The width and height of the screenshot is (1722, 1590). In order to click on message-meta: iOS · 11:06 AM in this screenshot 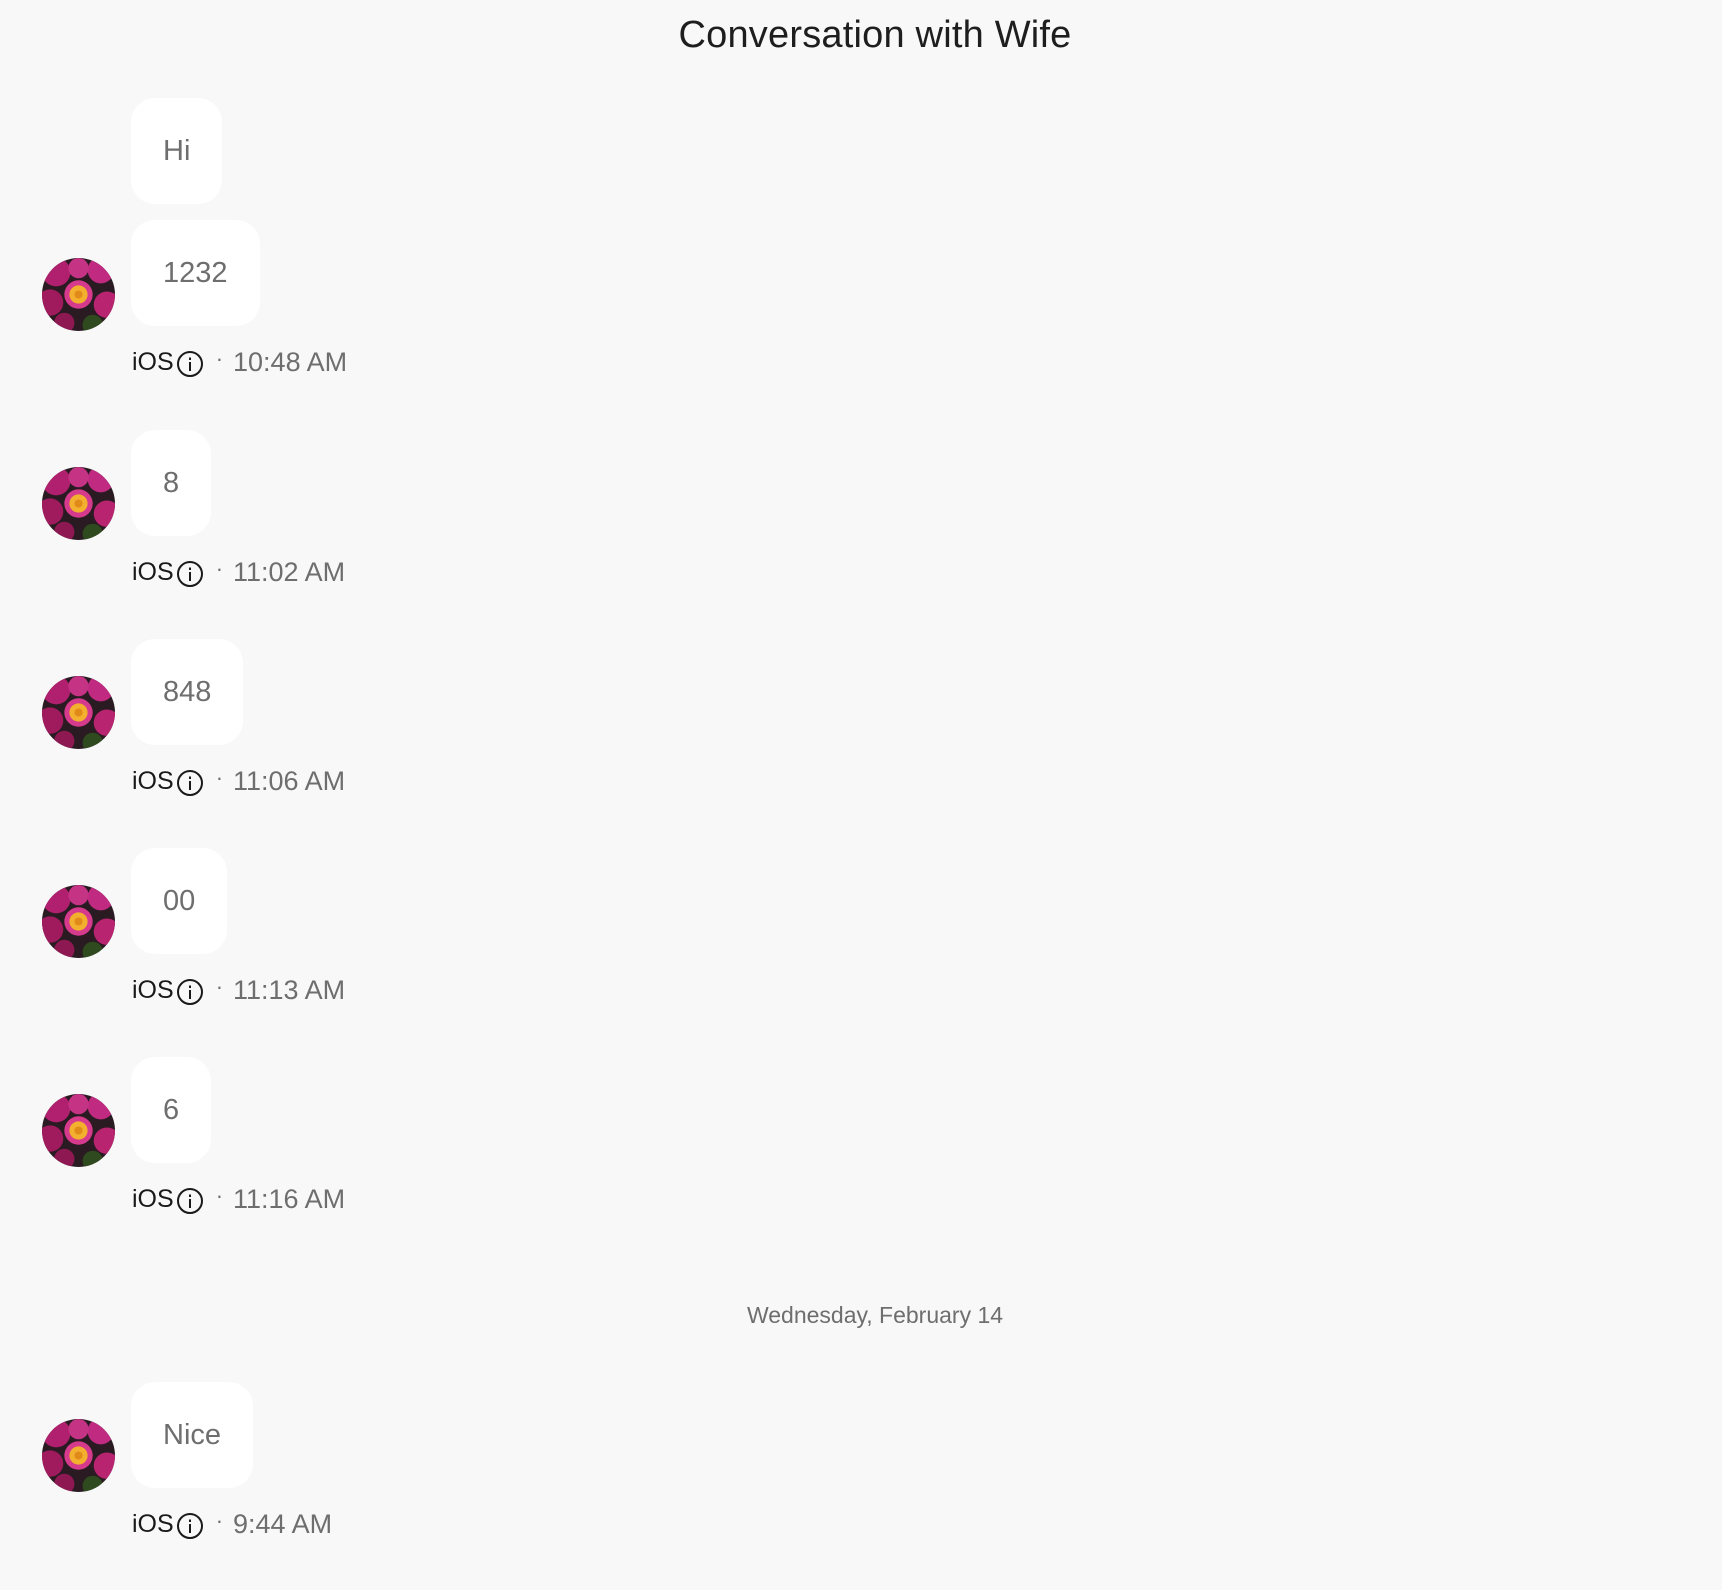, I will do `click(238, 781)`.